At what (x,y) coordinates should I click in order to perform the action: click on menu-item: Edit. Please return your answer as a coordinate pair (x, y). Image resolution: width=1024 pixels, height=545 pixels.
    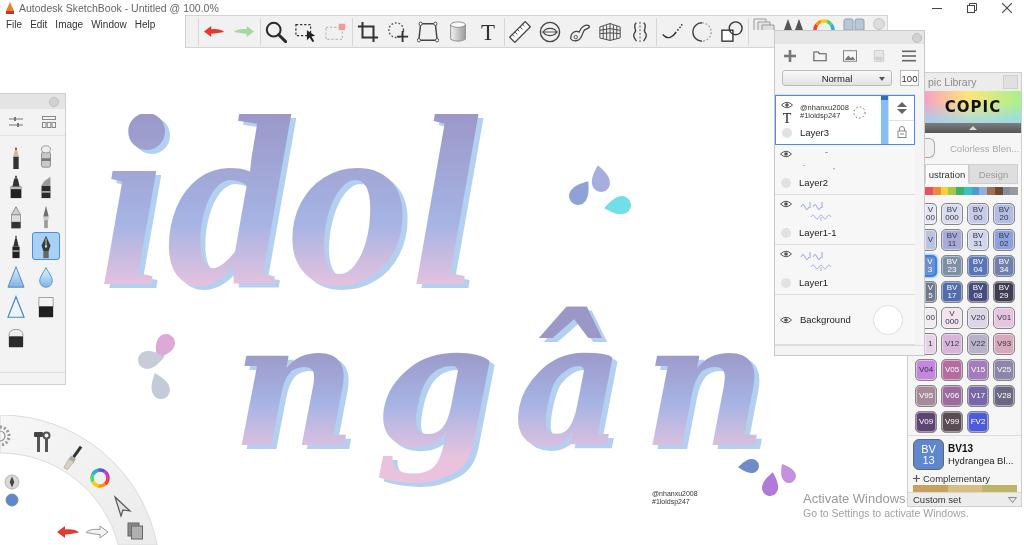
    Looking at the image, I should click on (39, 24).